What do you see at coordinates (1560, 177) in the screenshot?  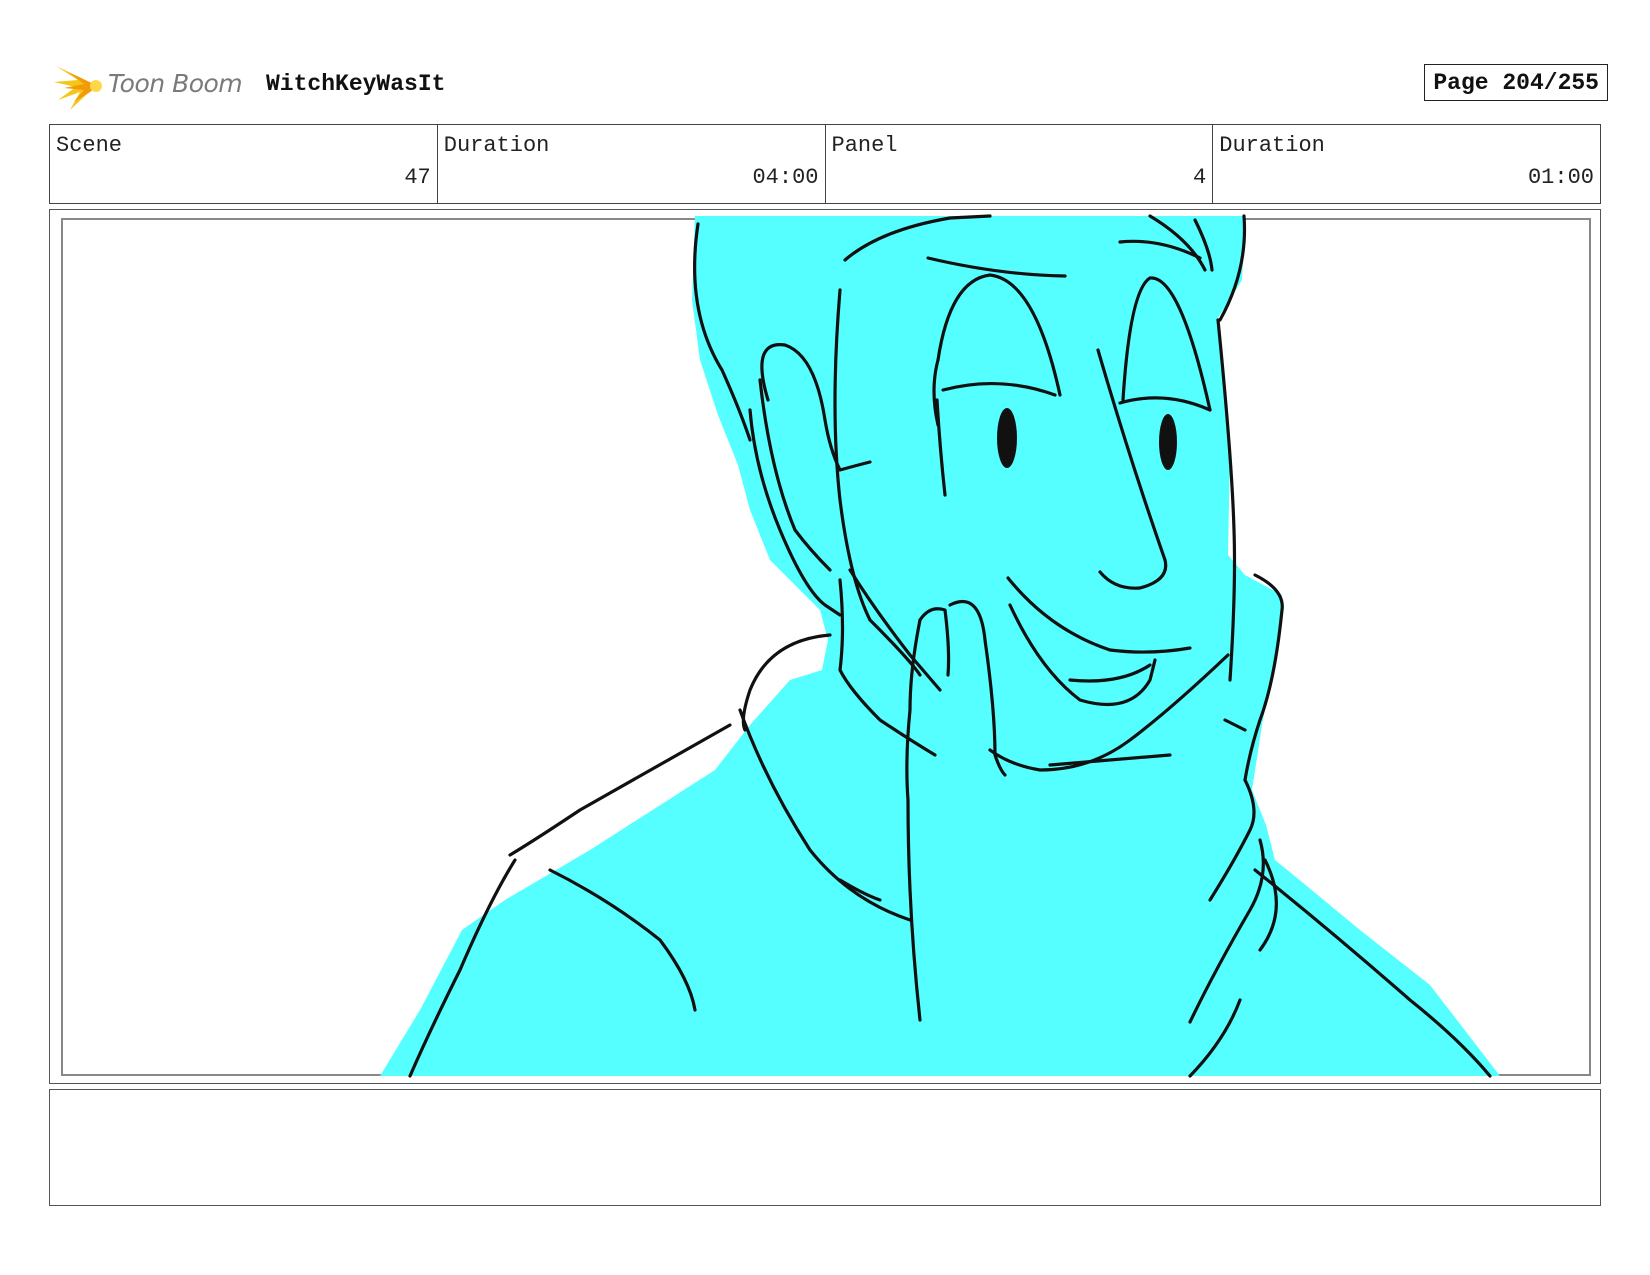 I see `panel-duration-value: 01:00` at bounding box center [1560, 177].